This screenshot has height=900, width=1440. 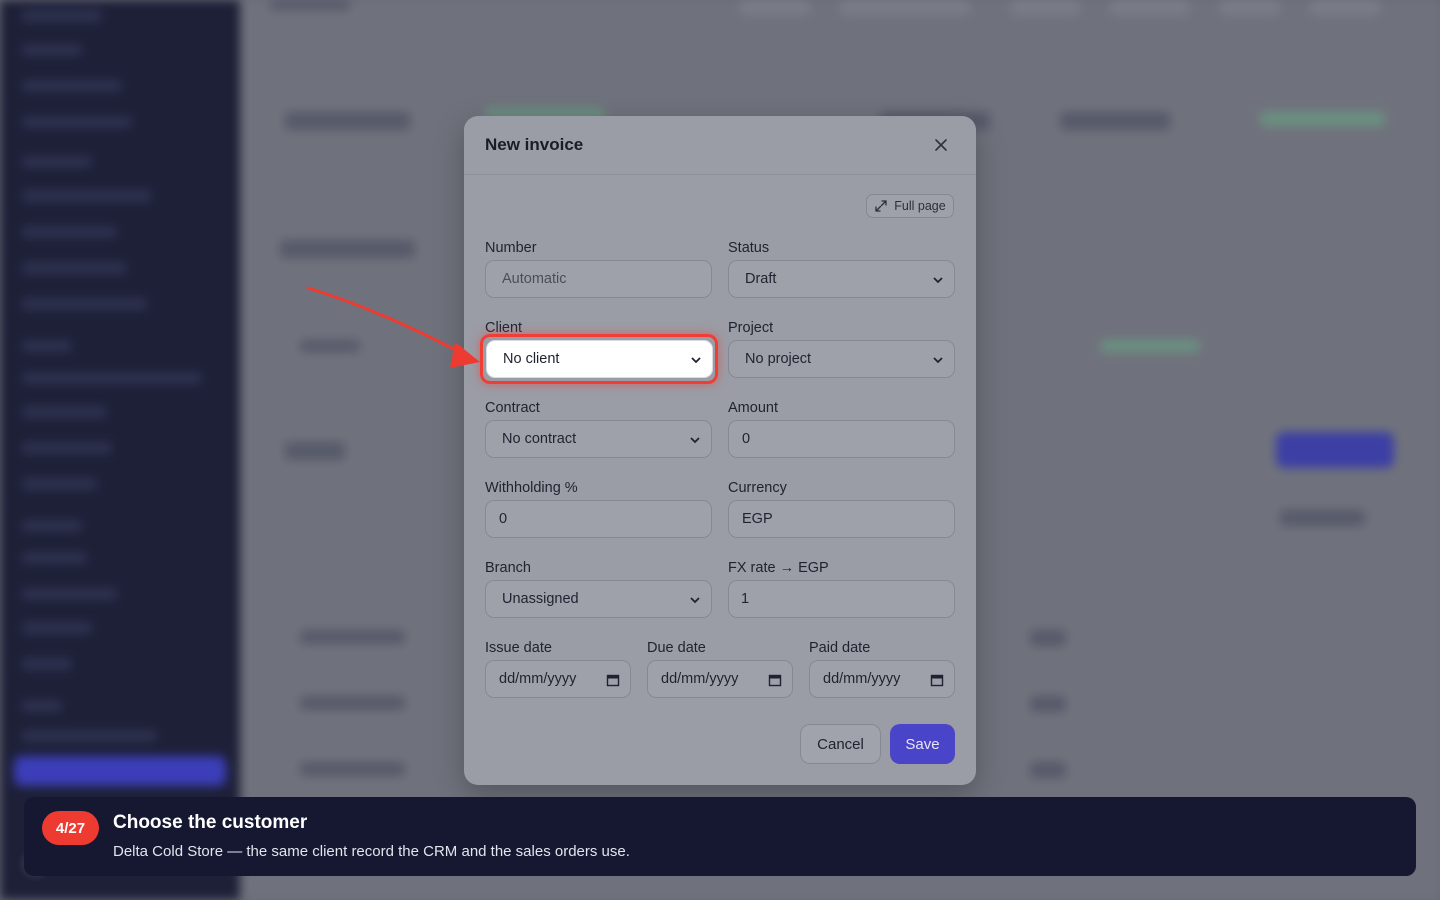 I want to click on issue-date-field: dd/mm/yyyy, so click(x=558, y=679).